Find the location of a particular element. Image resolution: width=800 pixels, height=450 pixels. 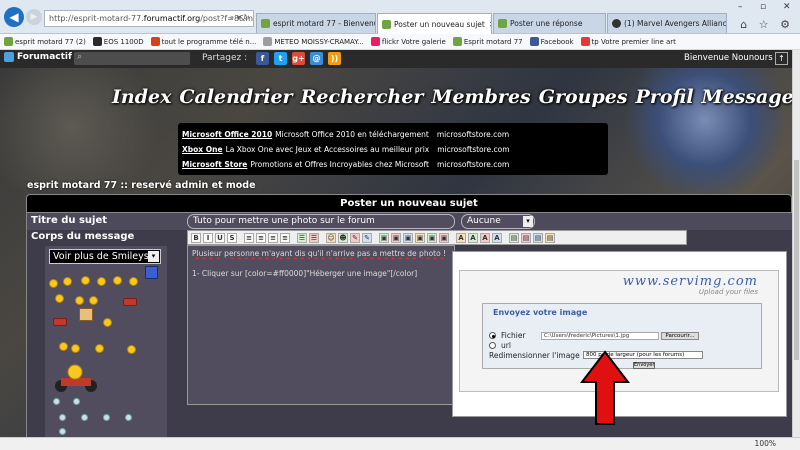

format-button-icon: ☻ is located at coordinates (343, 237).